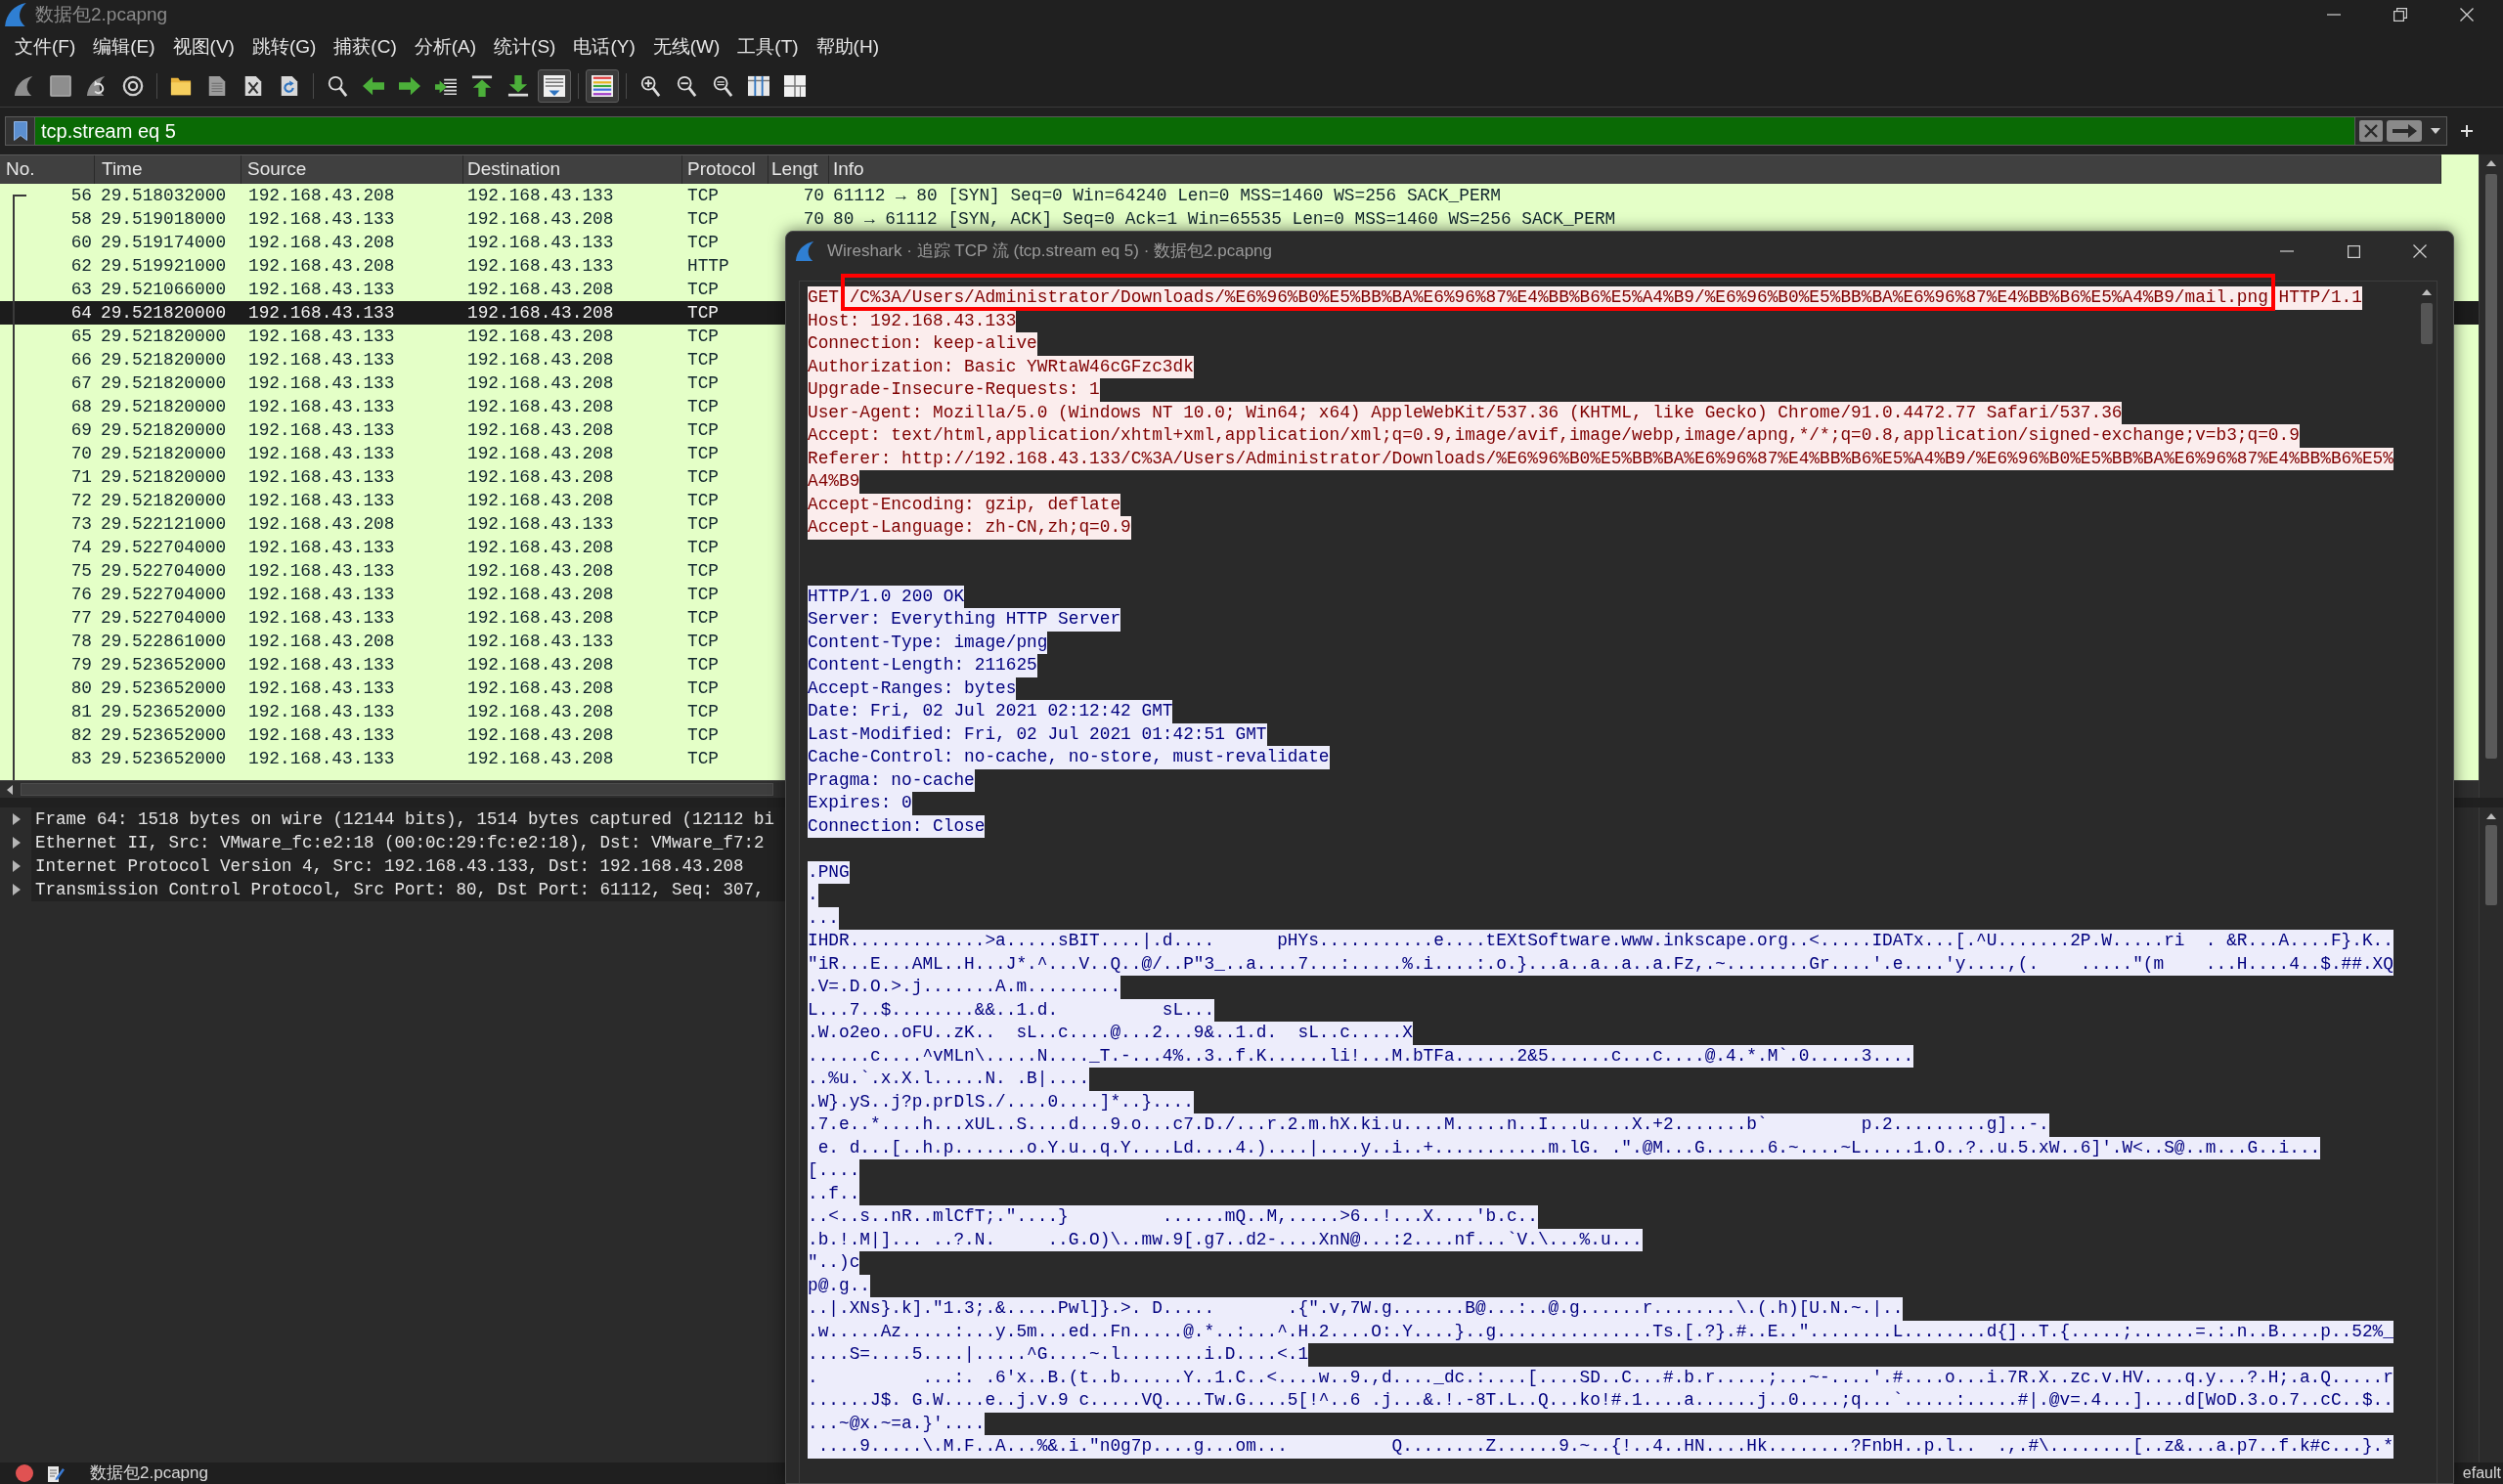 The height and width of the screenshot is (1484, 2503). What do you see at coordinates (1465, 412) in the screenshot?
I see `request-header: User-Agent: Mozilla/5.0 (Windows NT 10.0; Win64; x64) AppleWebKit/537.36 (KHTML, like Gecko) Chrome/91.0.4472.77 Safari/537.36` at bounding box center [1465, 412].